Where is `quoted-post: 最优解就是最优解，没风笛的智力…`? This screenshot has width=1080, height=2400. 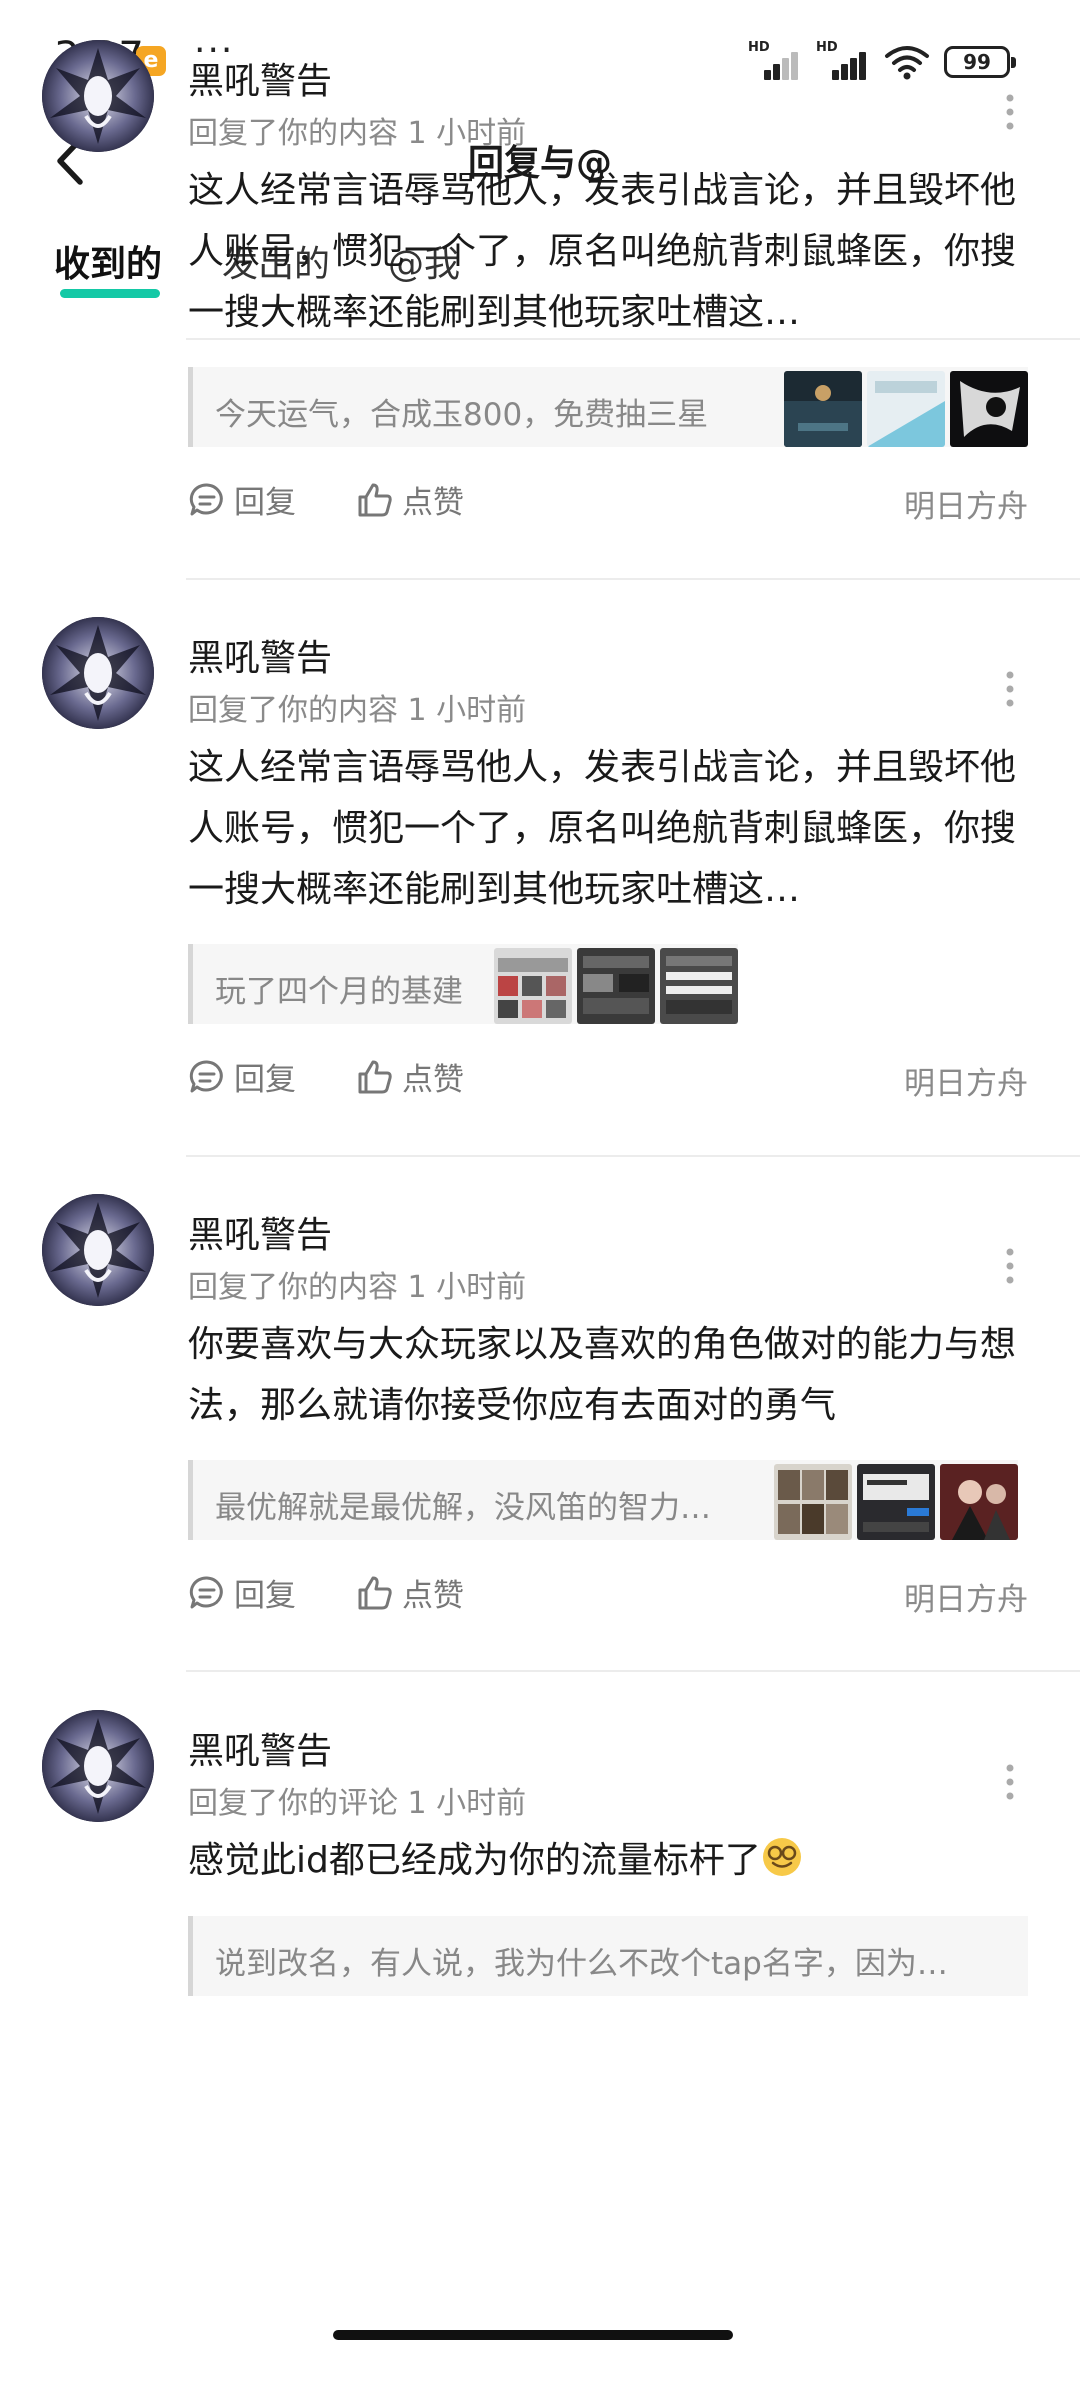
quoted-post: 最优解就是最优解，没风笛的智力… is located at coordinates (603, 1500).